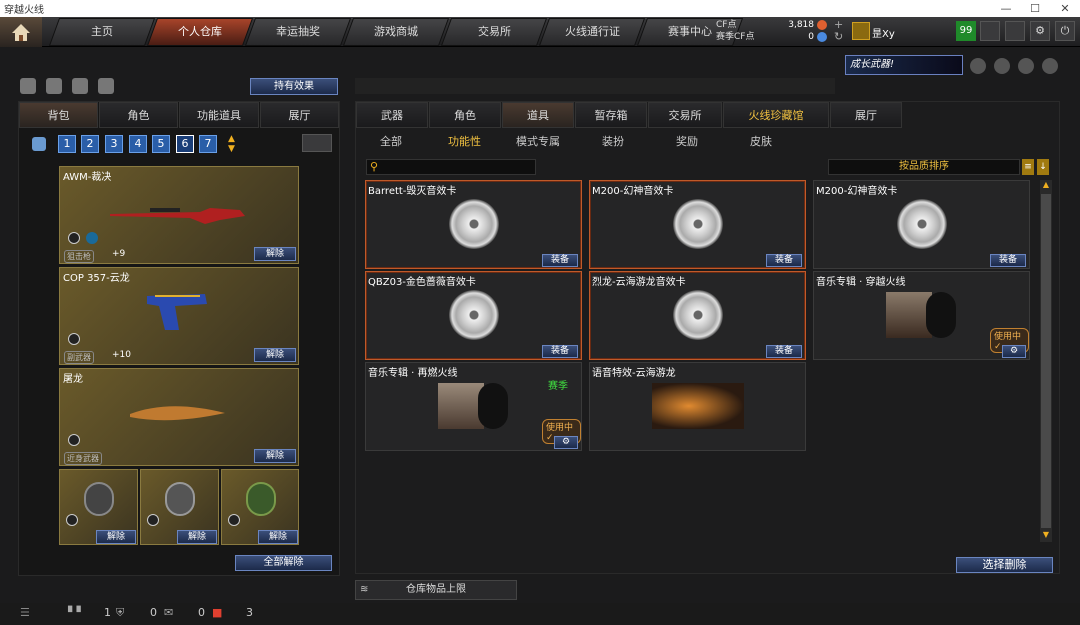 The height and width of the screenshot is (625, 1080). I want to click on refresh-icon: ↻, so click(838, 36).